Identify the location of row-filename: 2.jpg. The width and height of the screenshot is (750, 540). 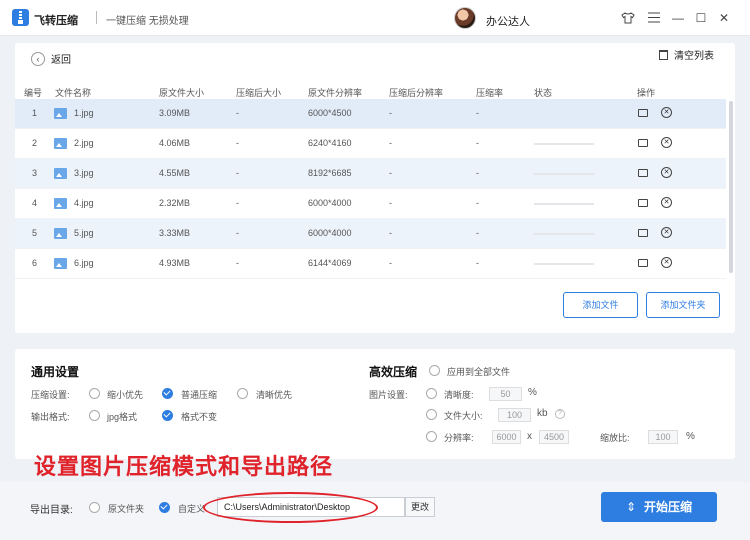
(84, 143).